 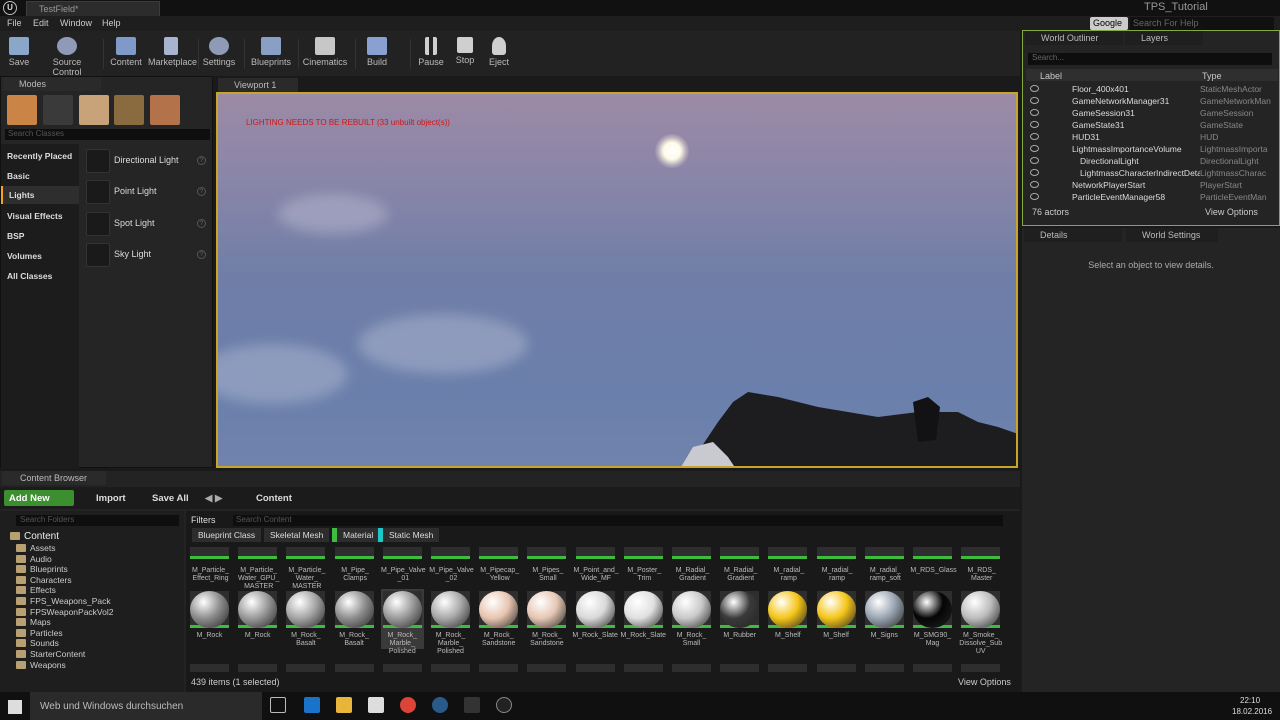 I want to click on cinematics-button: Cinematics, so click(x=325, y=53).